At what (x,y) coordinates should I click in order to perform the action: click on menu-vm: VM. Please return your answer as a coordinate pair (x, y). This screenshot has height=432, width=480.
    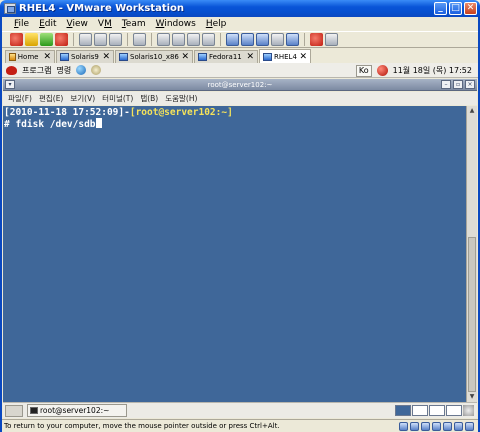
    Looking at the image, I should click on (105, 24).